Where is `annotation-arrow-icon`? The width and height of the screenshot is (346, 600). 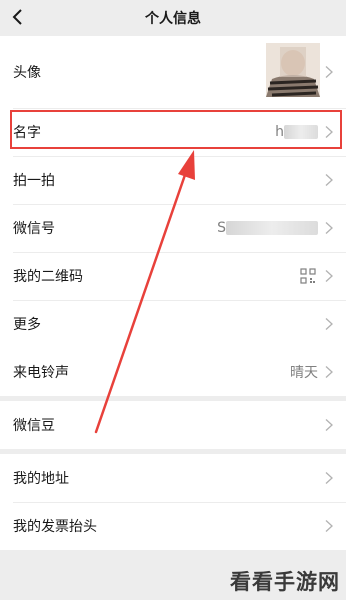 annotation-arrow-icon is located at coordinates (144, 292).